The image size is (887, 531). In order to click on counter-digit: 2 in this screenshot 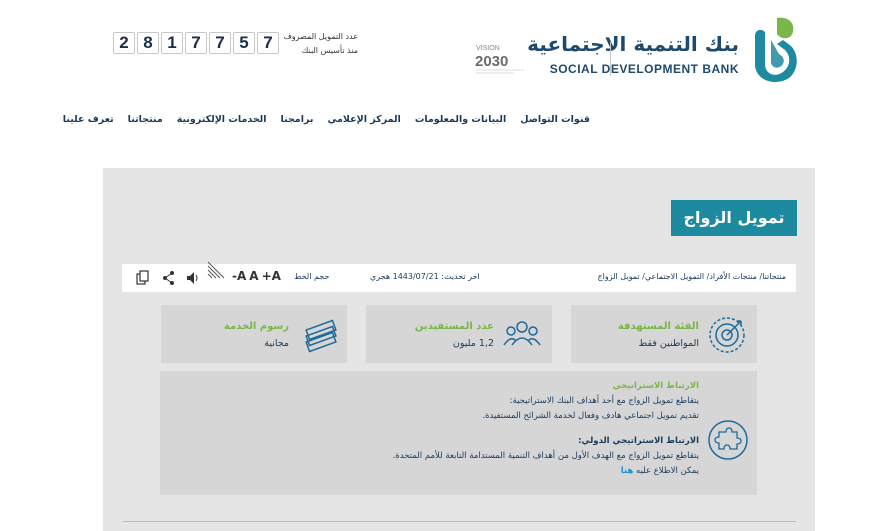, I will do `click(124, 43)`.